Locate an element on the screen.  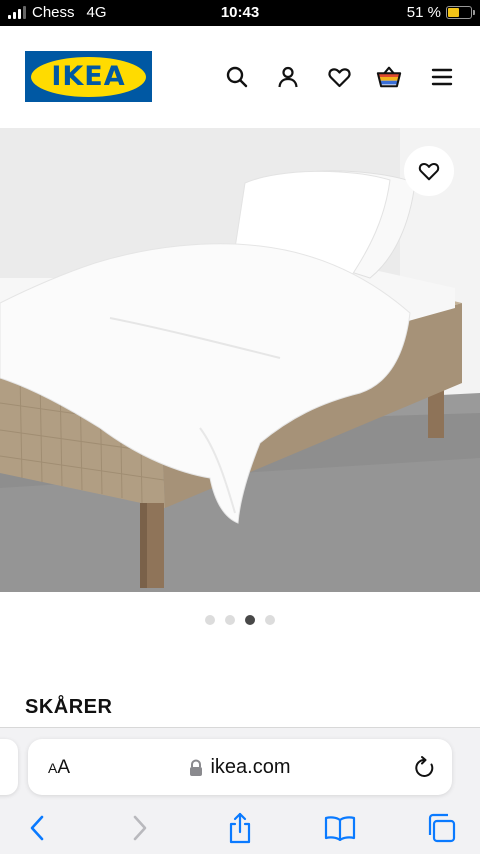
forward-icon is located at coordinates (140, 828).